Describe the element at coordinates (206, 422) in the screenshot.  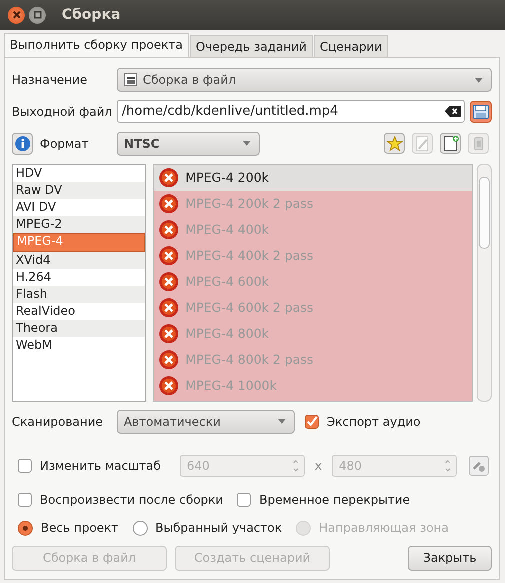
I see `scanning-dropdown: Автоматически` at that location.